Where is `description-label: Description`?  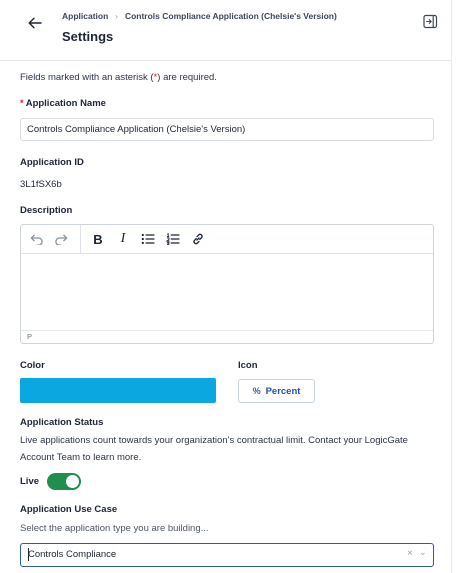 description-label: Description is located at coordinates (46, 210).